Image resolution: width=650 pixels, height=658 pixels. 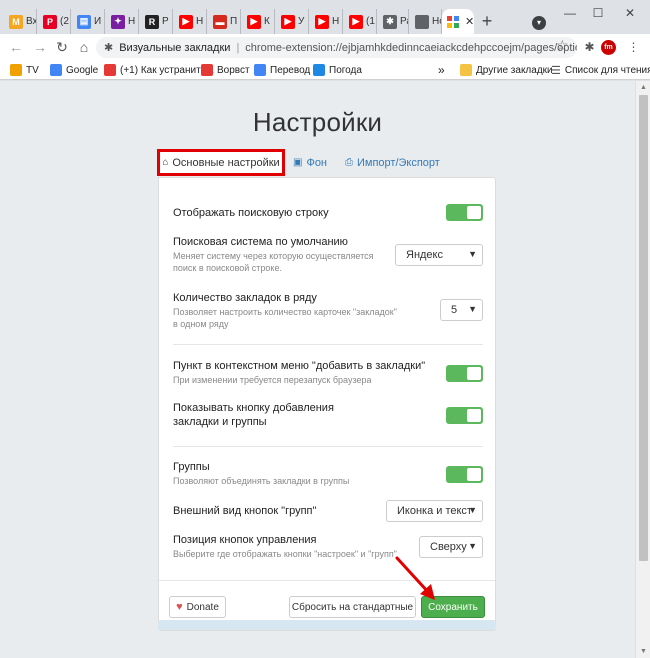 I want to click on browser-tab: ▶ (1, so click(x=360, y=21).